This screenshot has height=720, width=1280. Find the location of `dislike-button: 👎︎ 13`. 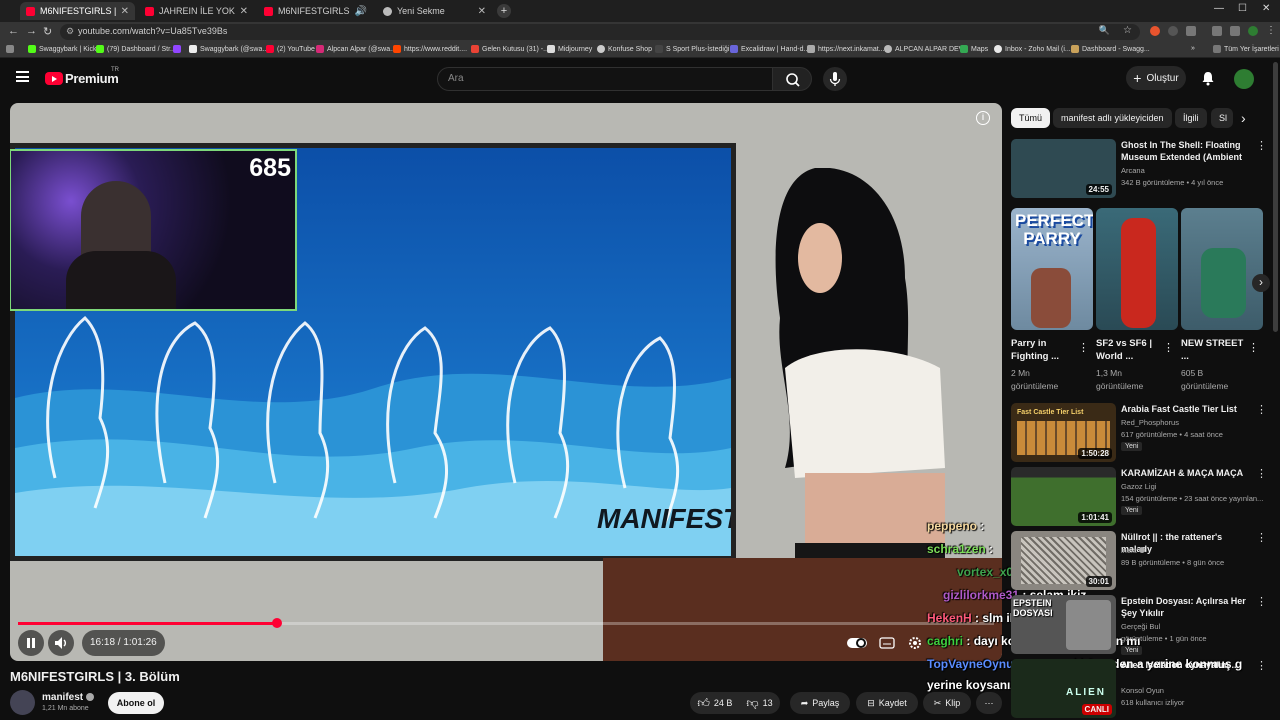

dislike-button: 👎︎ 13 is located at coordinates (759, 703).